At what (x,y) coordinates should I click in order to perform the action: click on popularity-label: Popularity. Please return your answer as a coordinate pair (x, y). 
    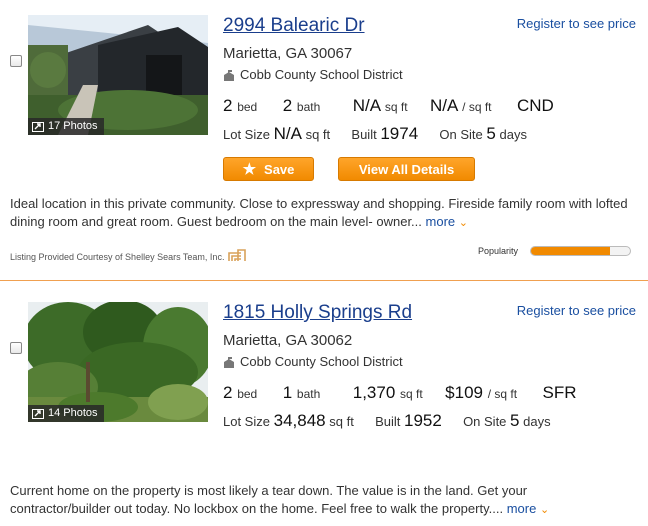
    Looking at the image, I should click on (498, 251).